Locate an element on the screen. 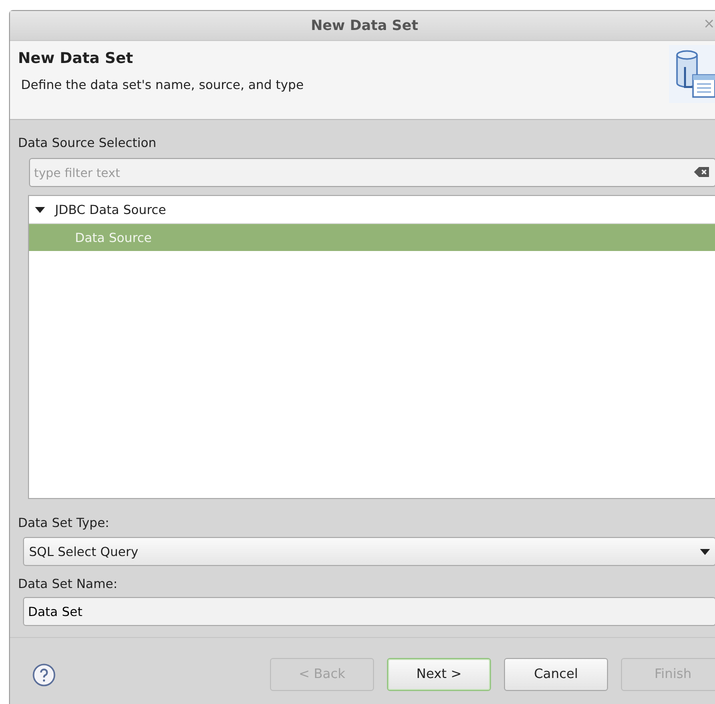  window-title: New Data Set is located at coordinates (364, 26).